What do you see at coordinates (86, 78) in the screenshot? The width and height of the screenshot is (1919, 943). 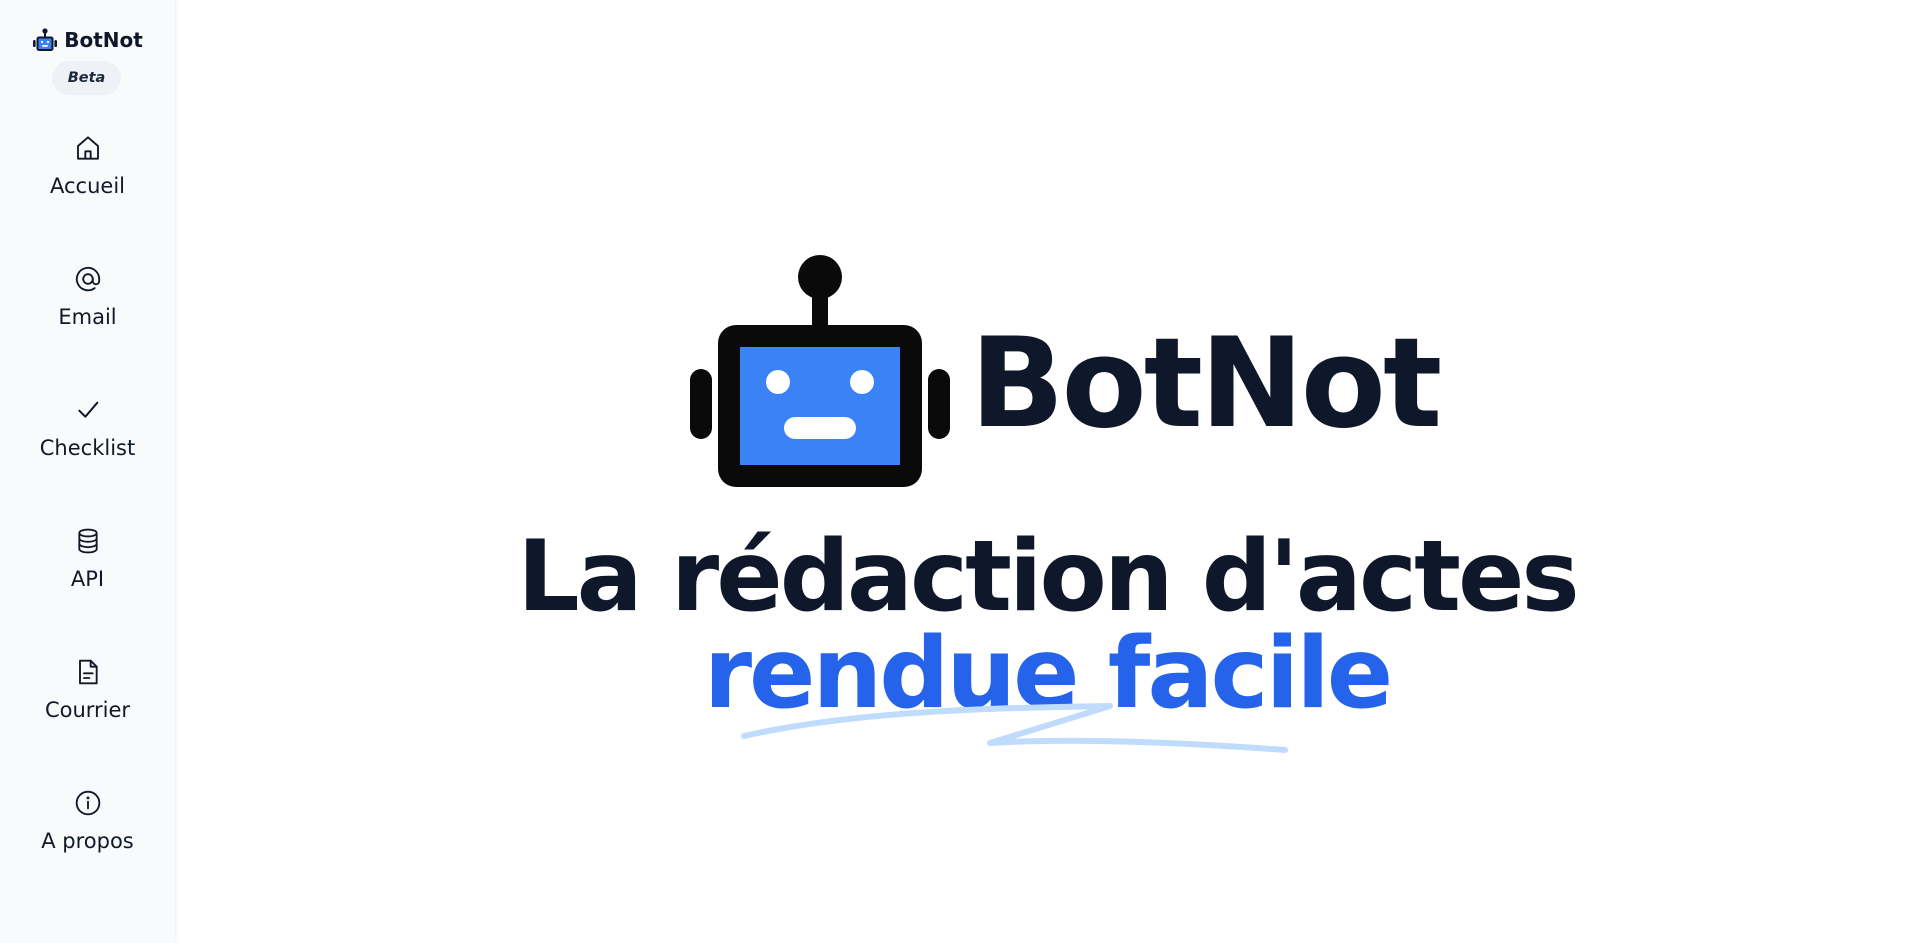 I see `beta-badge: Beta` at bounding box center [86, 78].